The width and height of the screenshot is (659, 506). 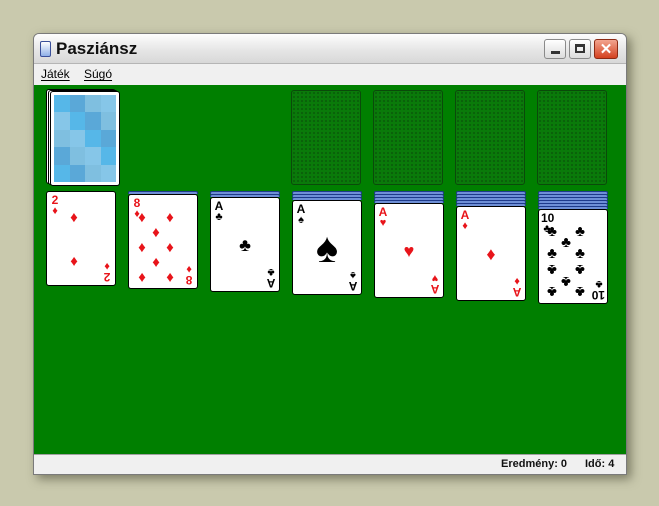 I want to click on card-corner-index: 8 ♦, so click(x=189, y=275).